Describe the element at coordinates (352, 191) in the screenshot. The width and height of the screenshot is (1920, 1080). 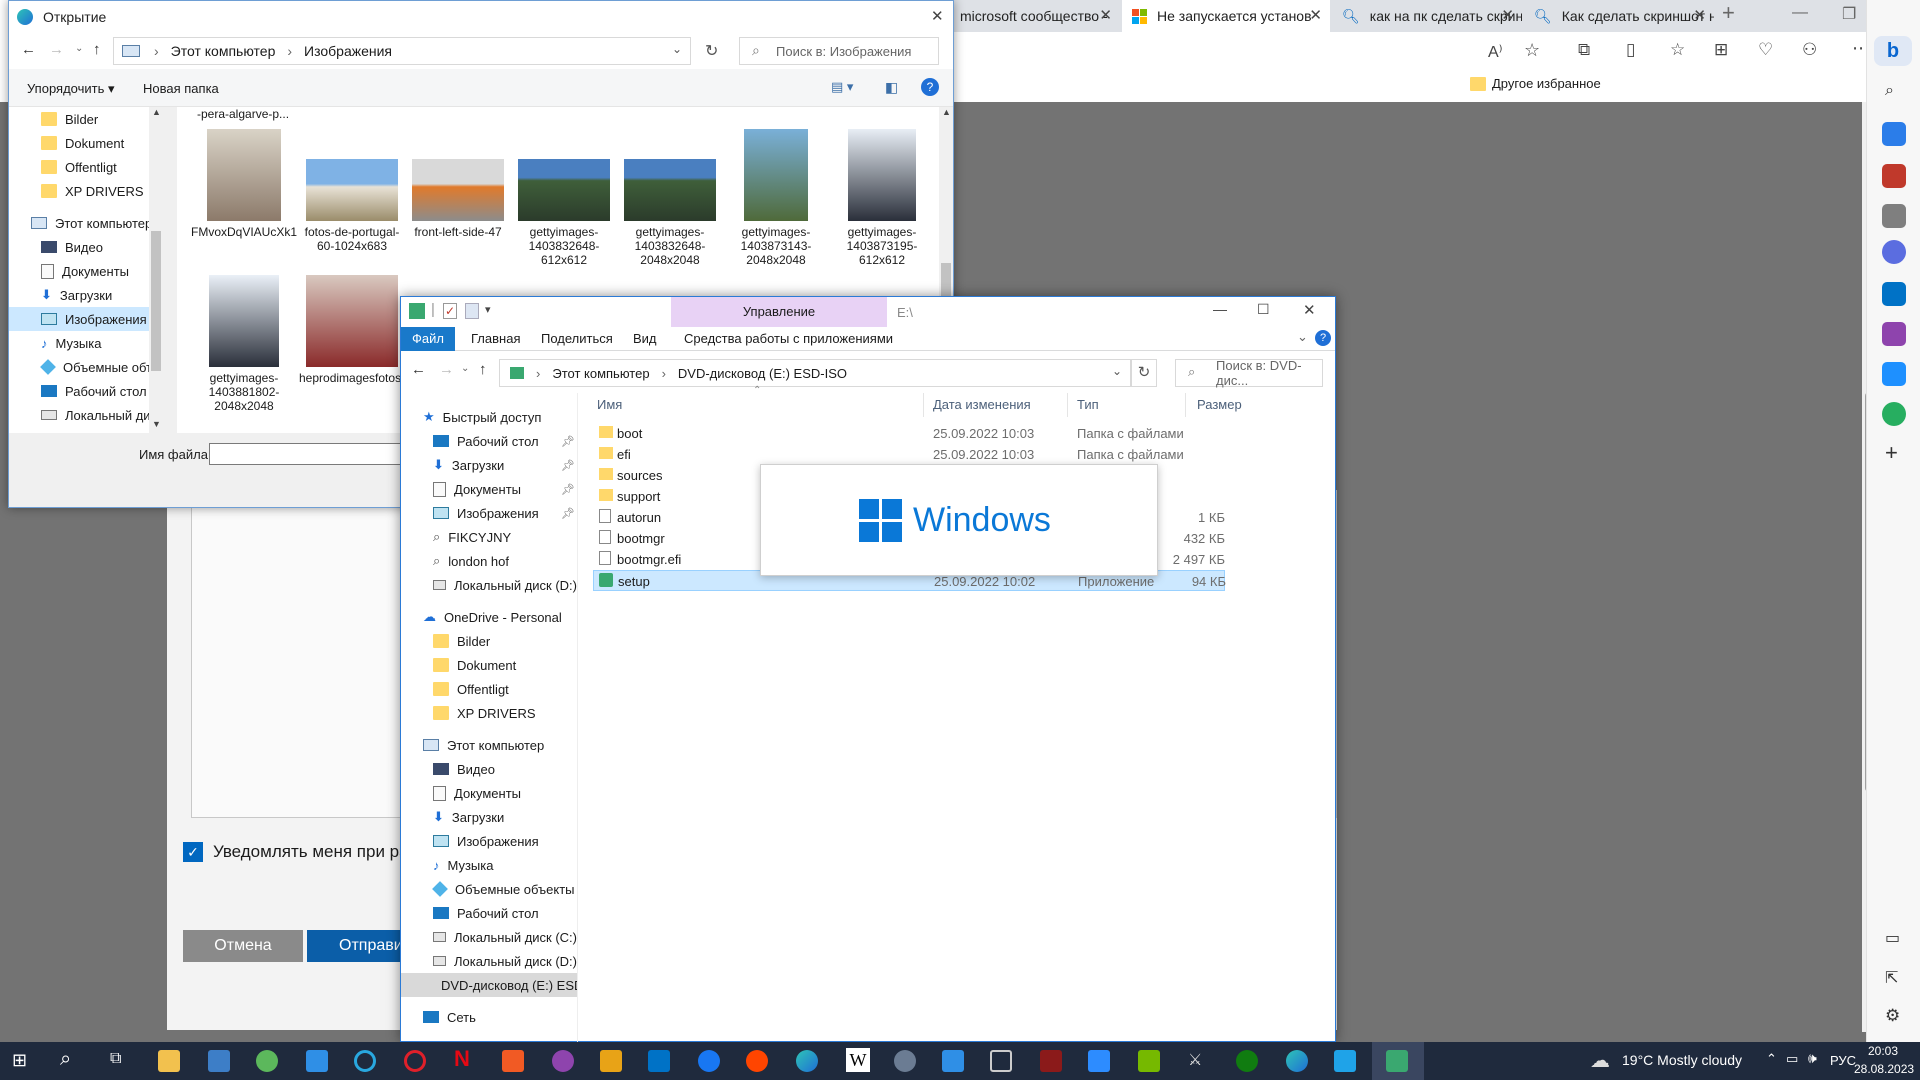
I see `thumbnail-item: fotos-de-portugal-60-1024x683` at that location.